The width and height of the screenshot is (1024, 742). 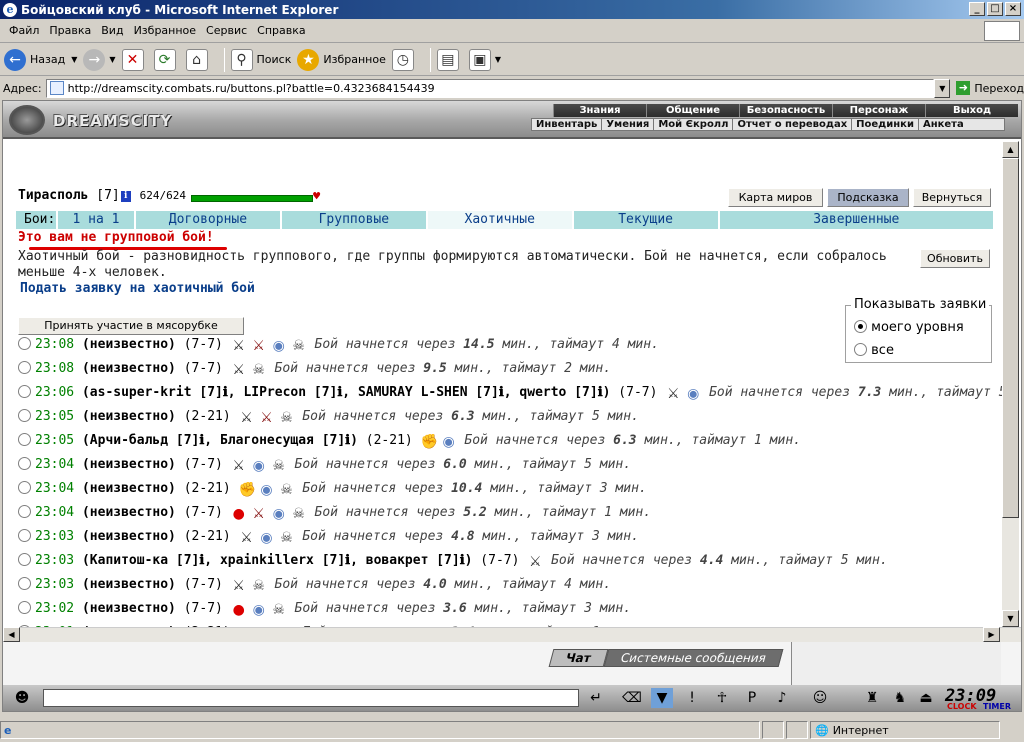 I want to click on edit-button: ▣ ▼, so click(x=484, y=59).